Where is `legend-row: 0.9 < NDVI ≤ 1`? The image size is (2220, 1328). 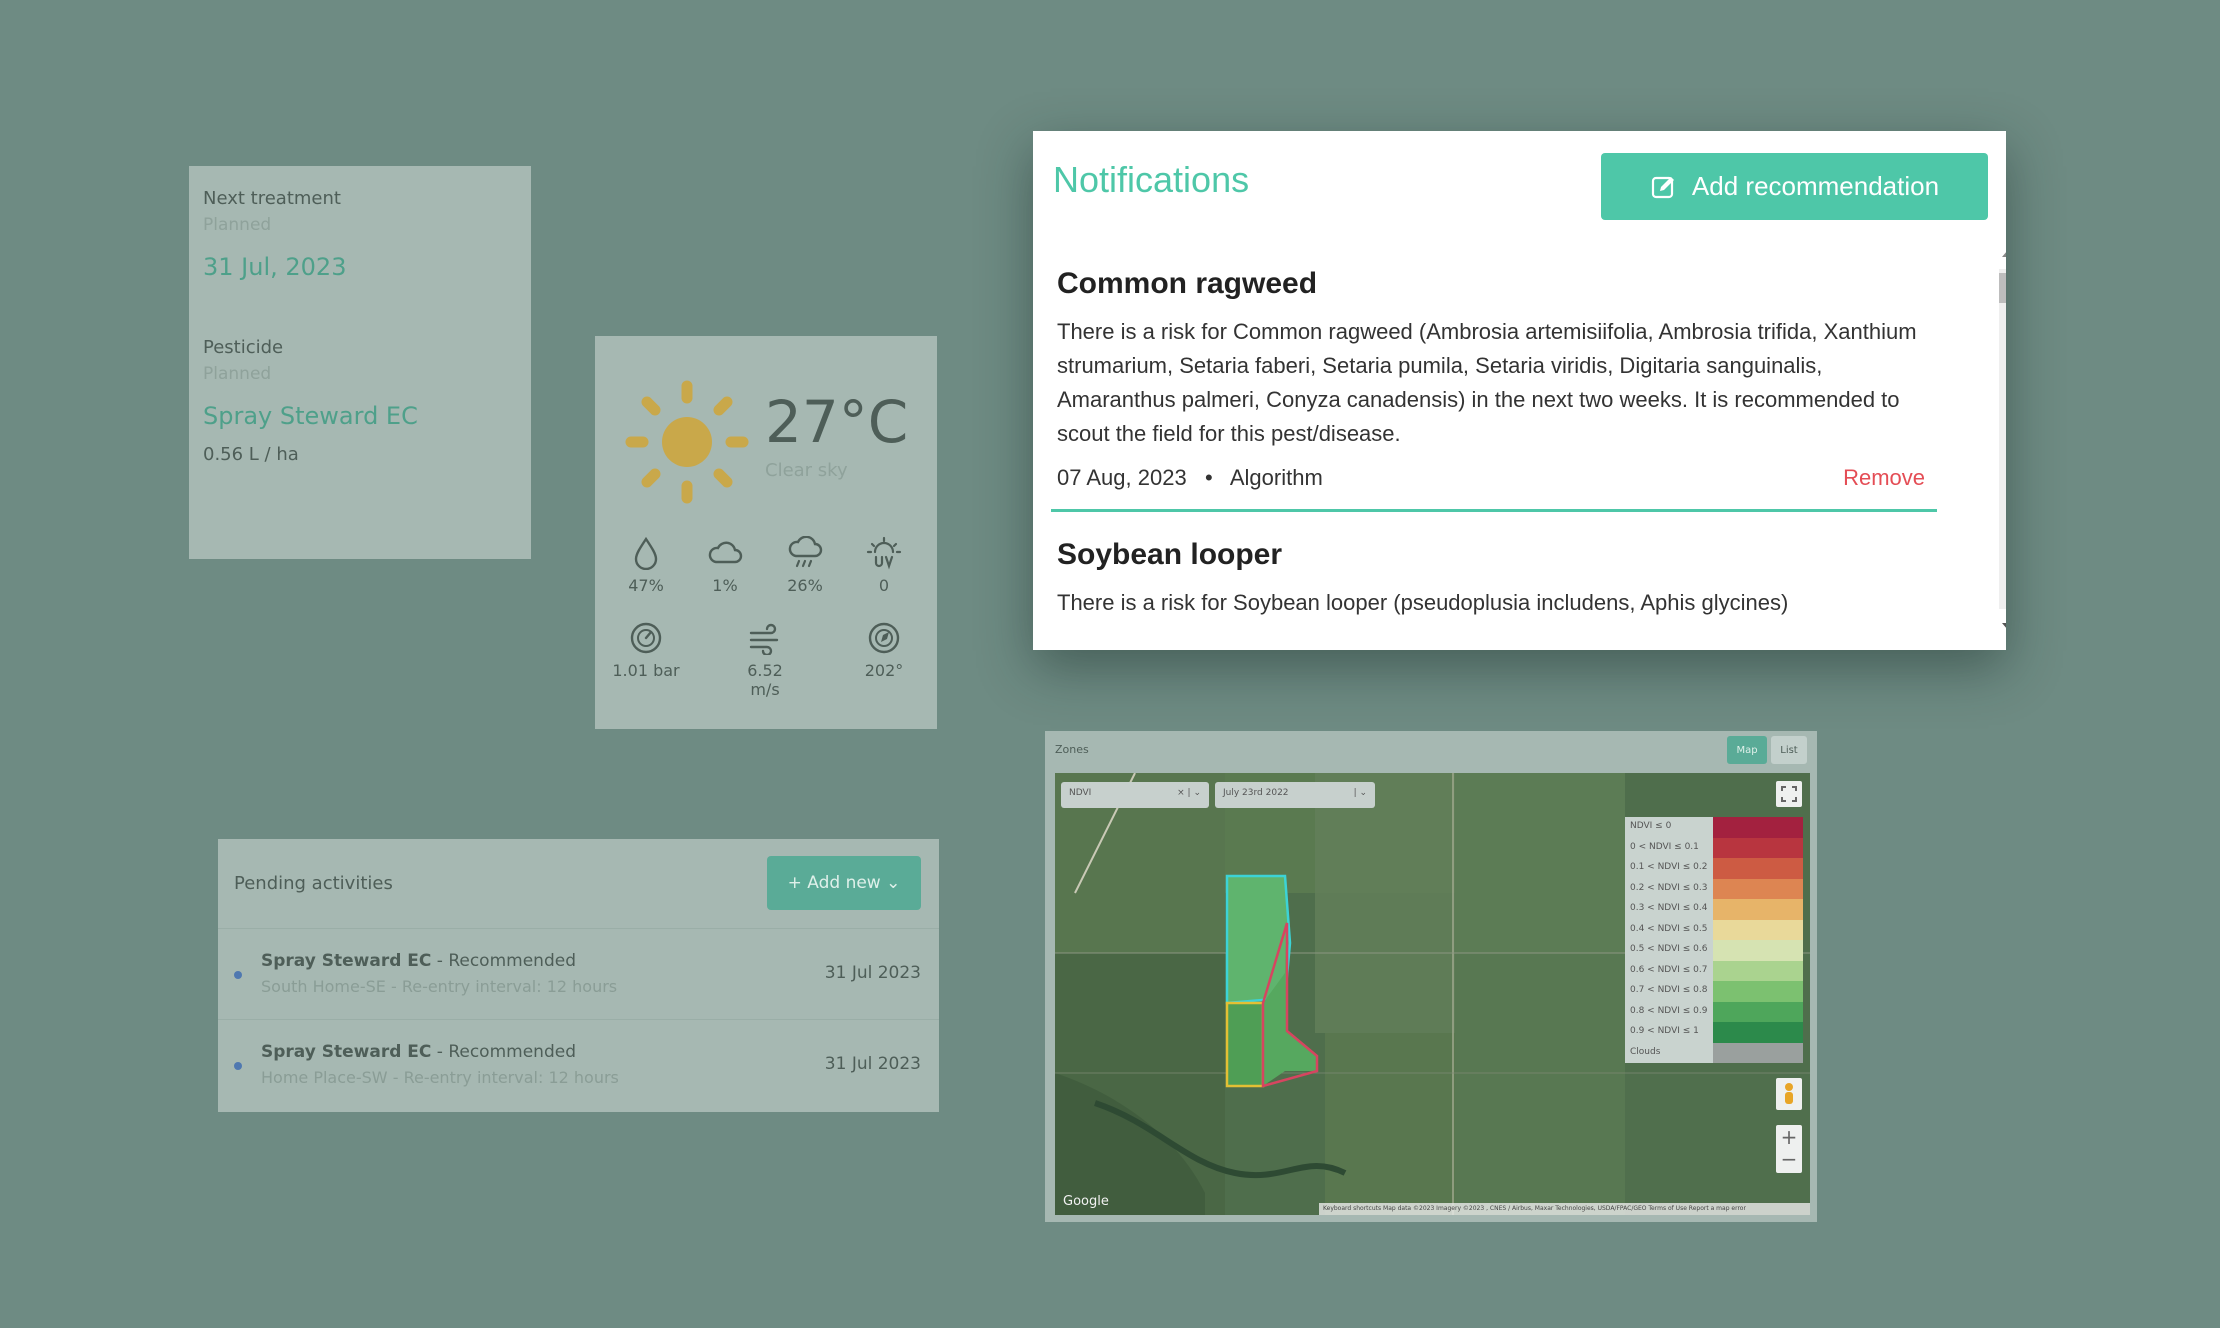
legend-row: 0.9 < NDVI ≤ 1 is located at coordinates (1714, 1032).